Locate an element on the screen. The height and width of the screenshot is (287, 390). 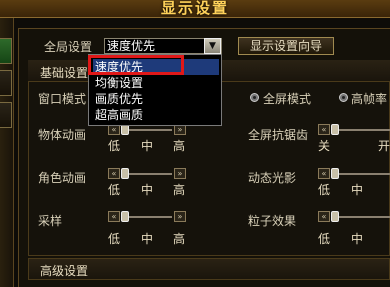
left-frame is located at coordinates (7, 152).